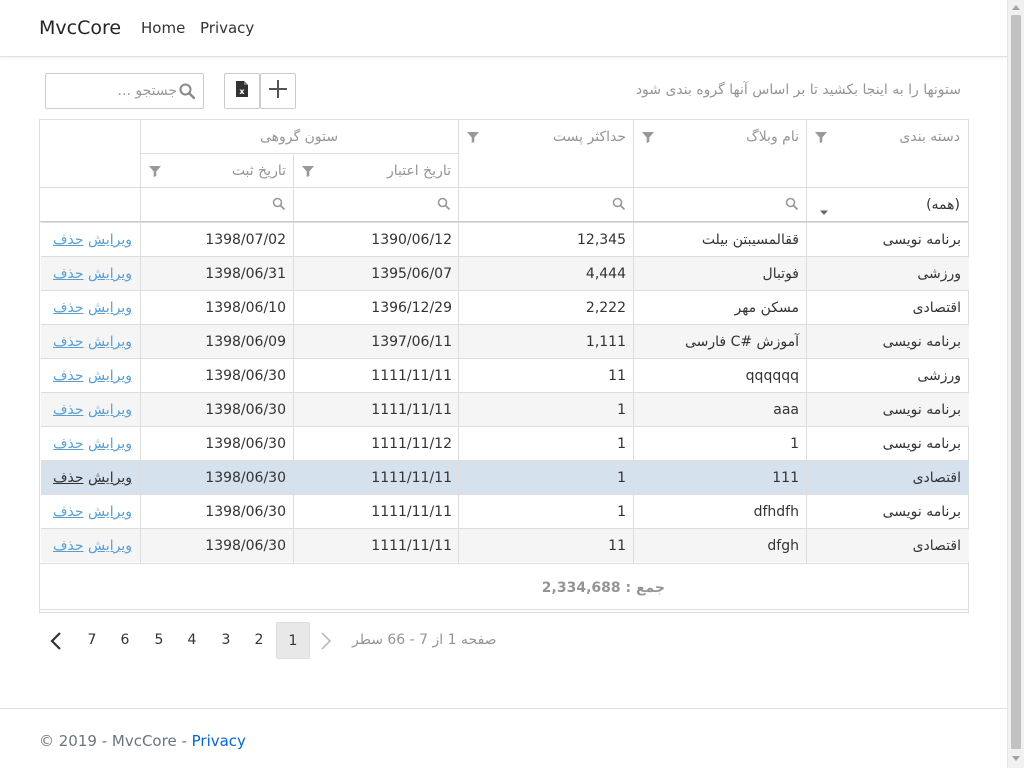 The image size is (1024, 768). I want to click on search-box, so click(124, 91).